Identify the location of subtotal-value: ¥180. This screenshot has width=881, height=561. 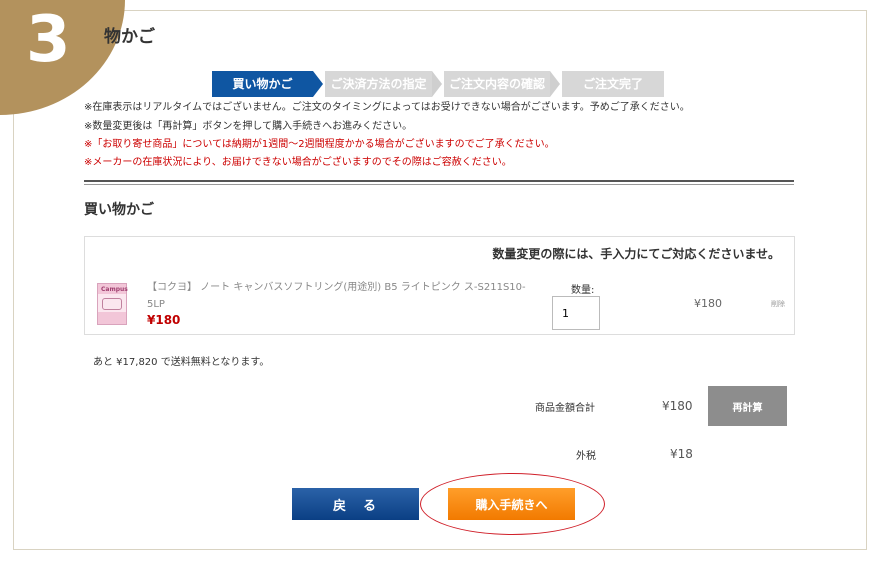
(677, 406).